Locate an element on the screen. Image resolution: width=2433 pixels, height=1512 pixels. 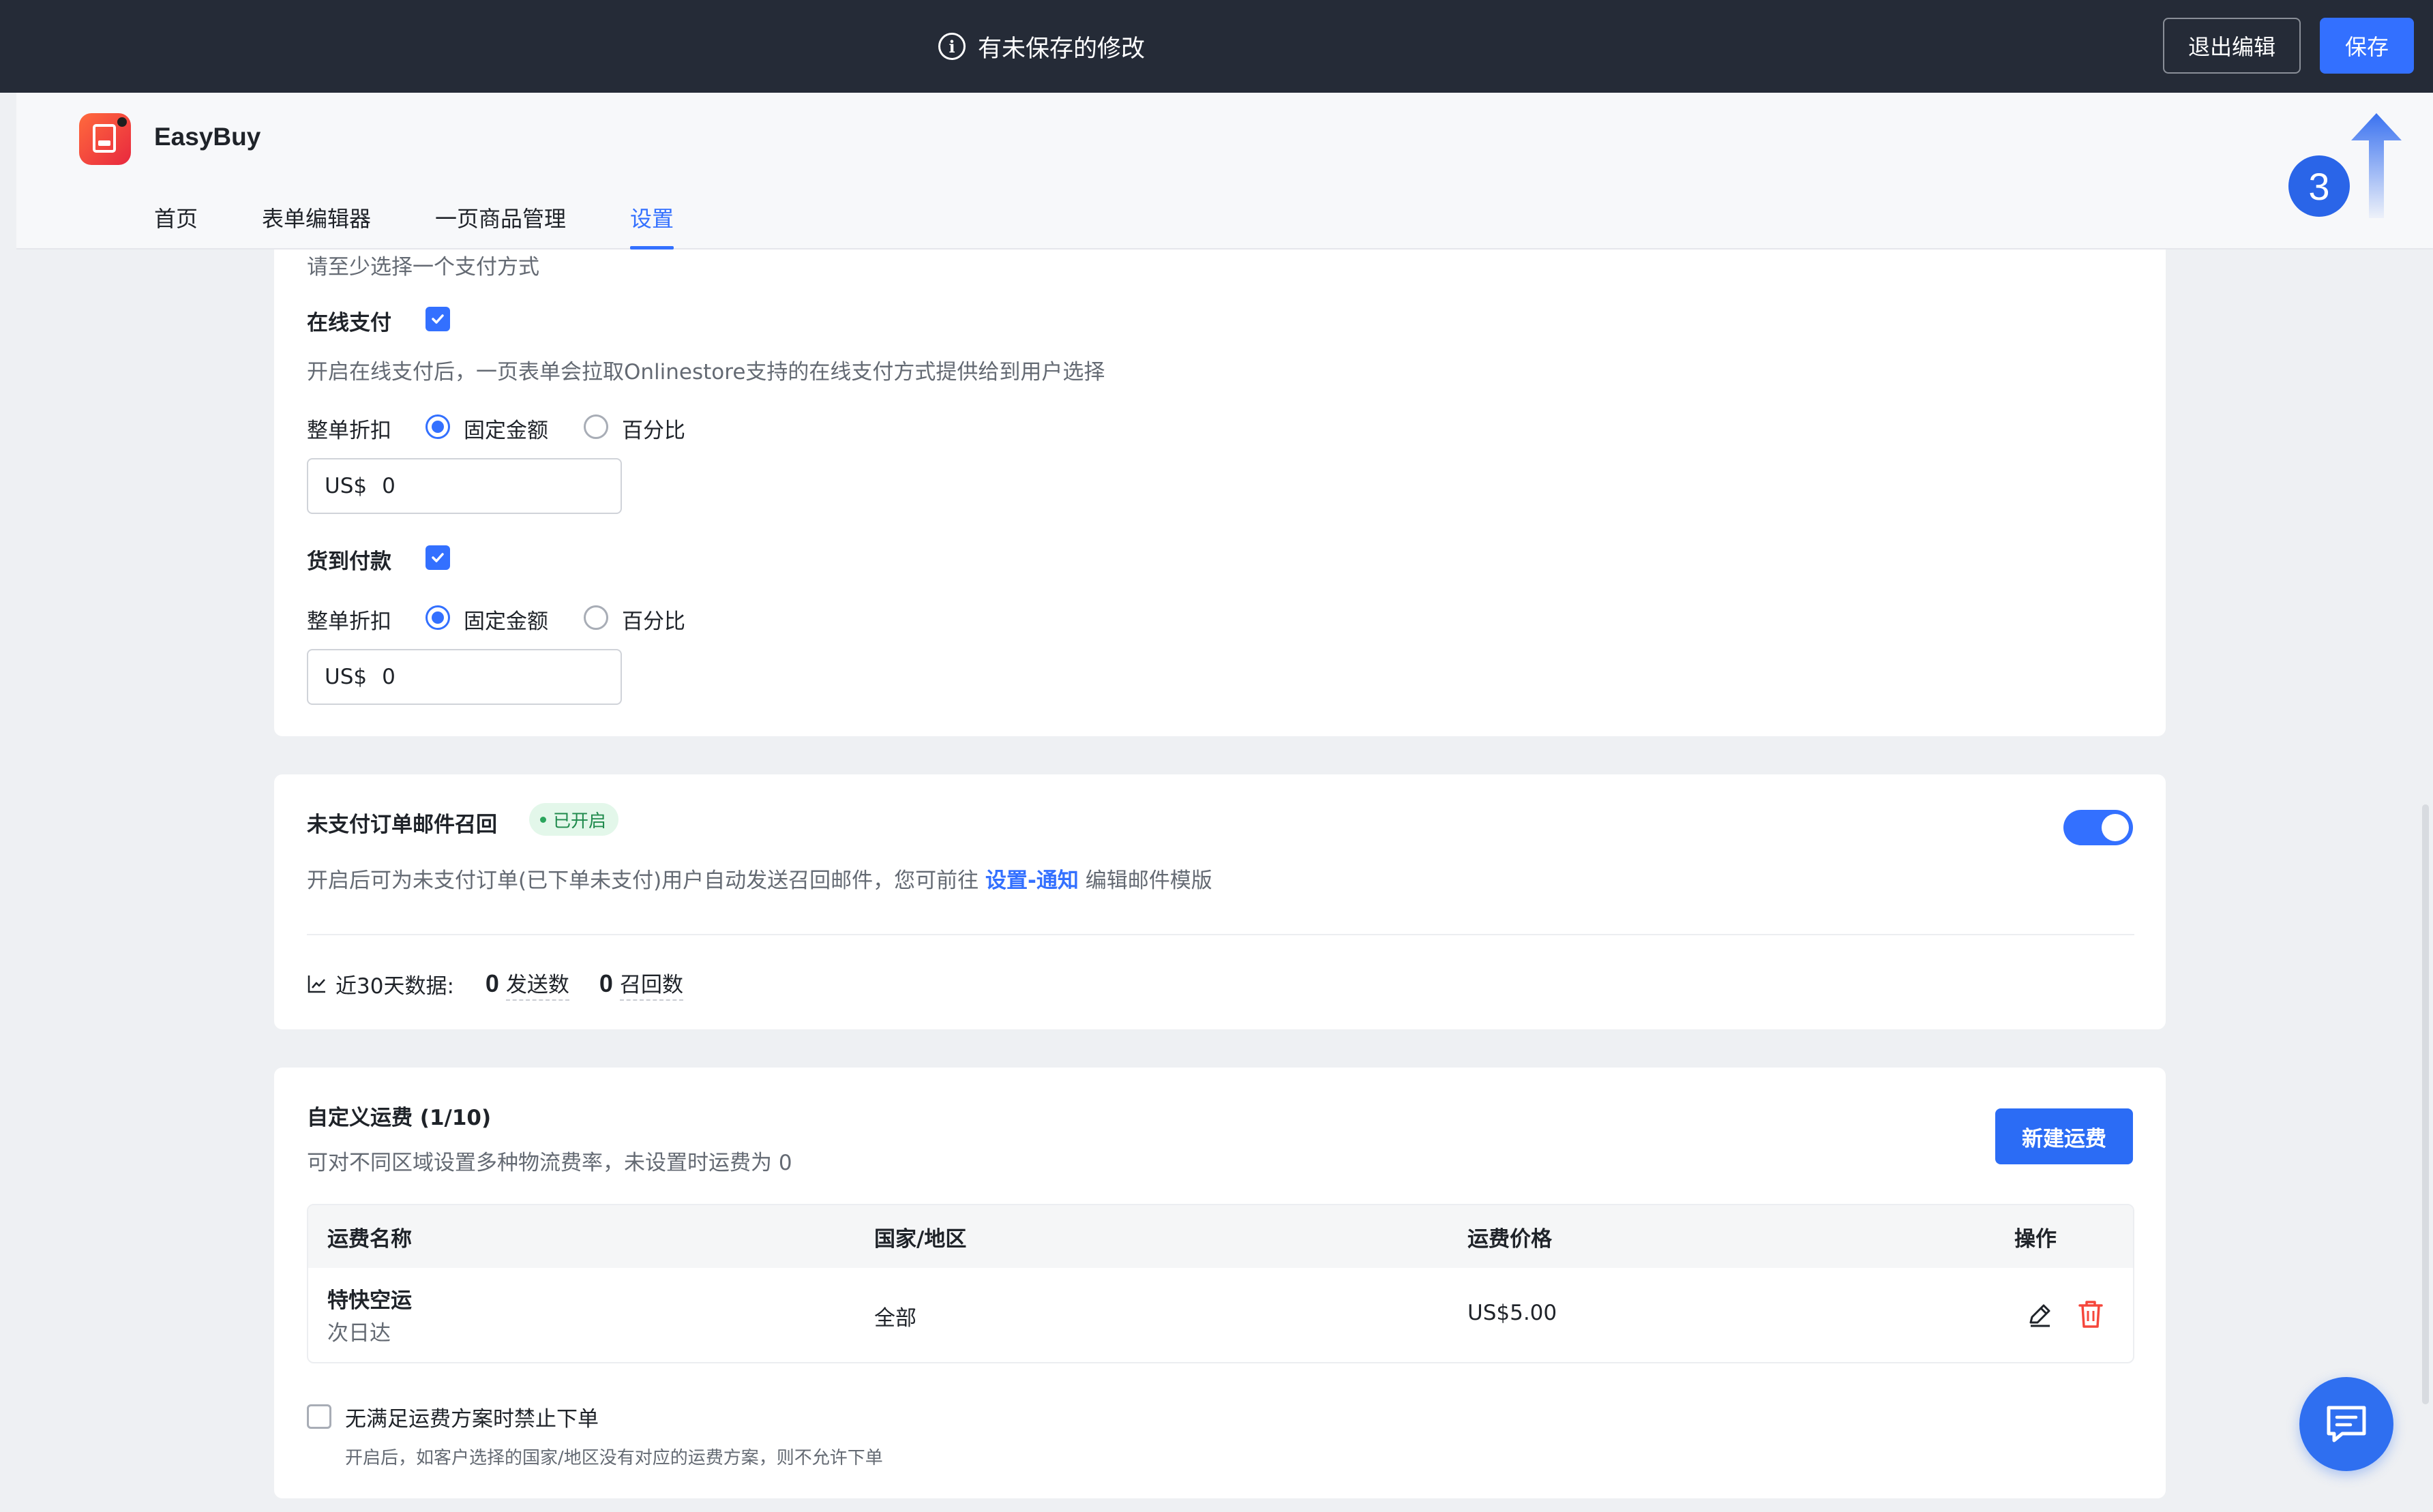
unsaved-changes-bar: i 有未保存的修改 退出编辑 保存 is located at coordinates (1216, 47).